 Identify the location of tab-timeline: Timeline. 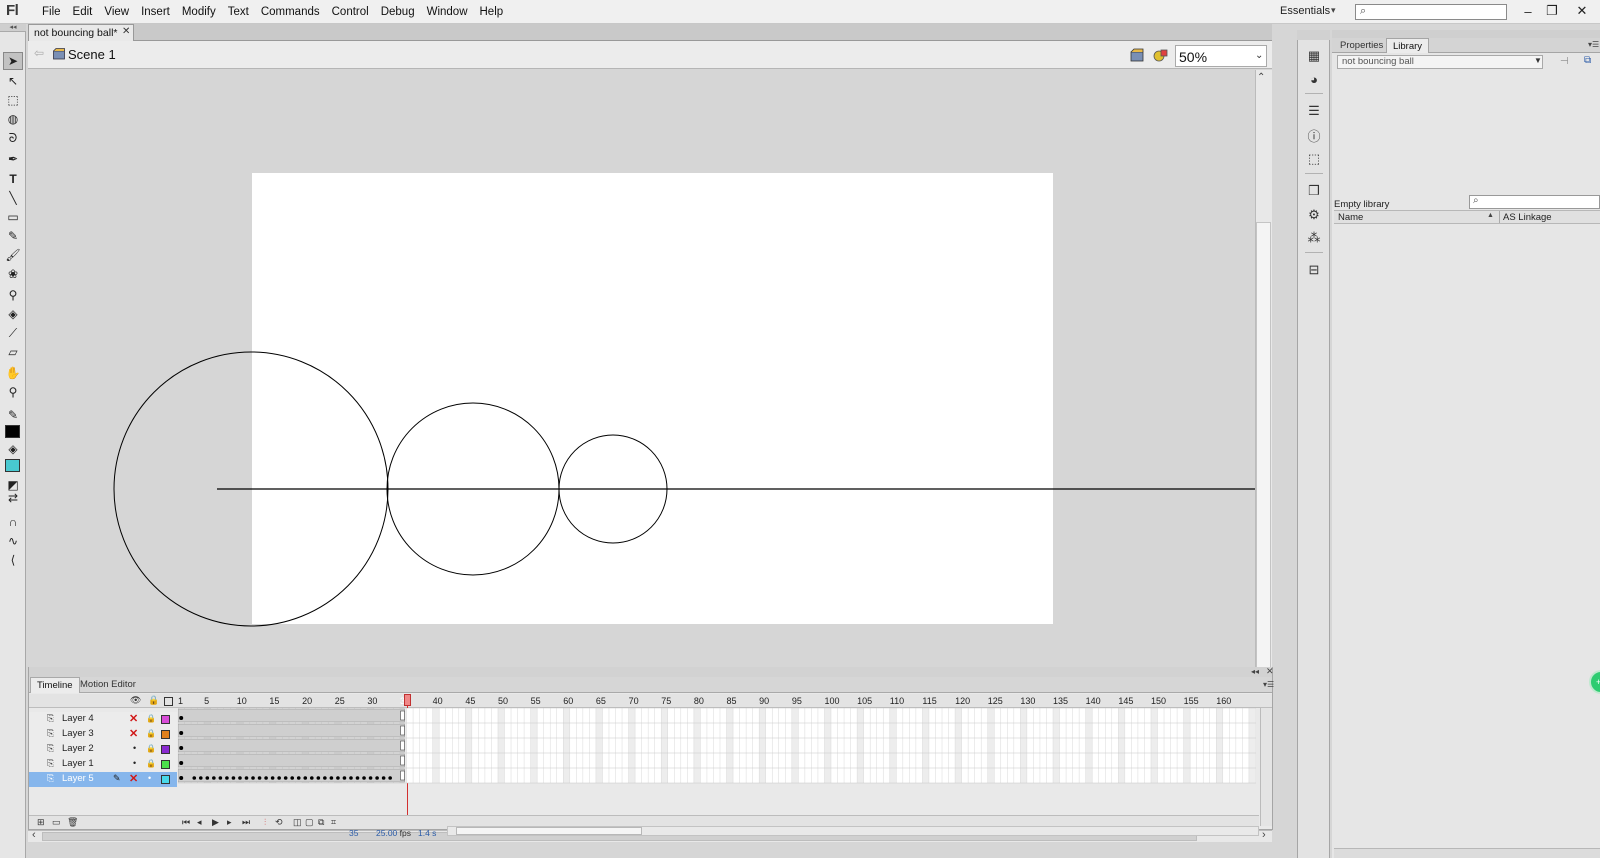
(55, 685).